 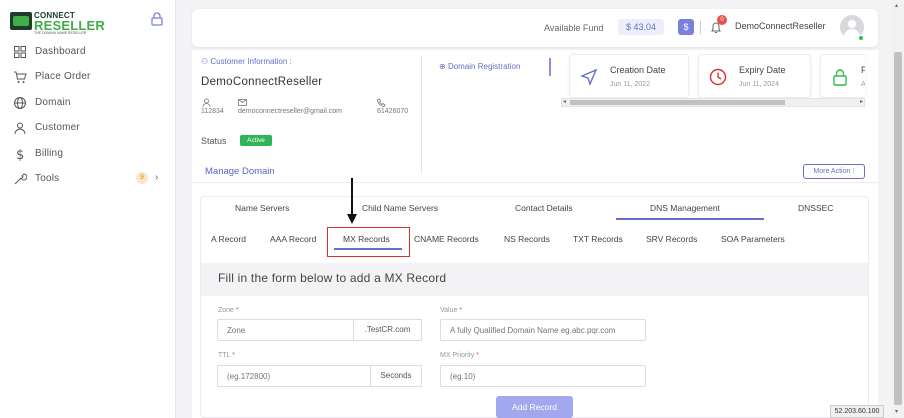 I want to click on tab-soa-parameters: SOA Parameters, so click(x=753, y=239).